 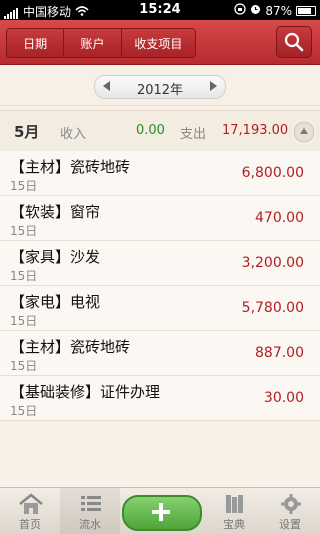 What do you see at coordinates (93, 43) in the screenshot?
I see `segment-account: 账户` at bounding box center [93, 43].